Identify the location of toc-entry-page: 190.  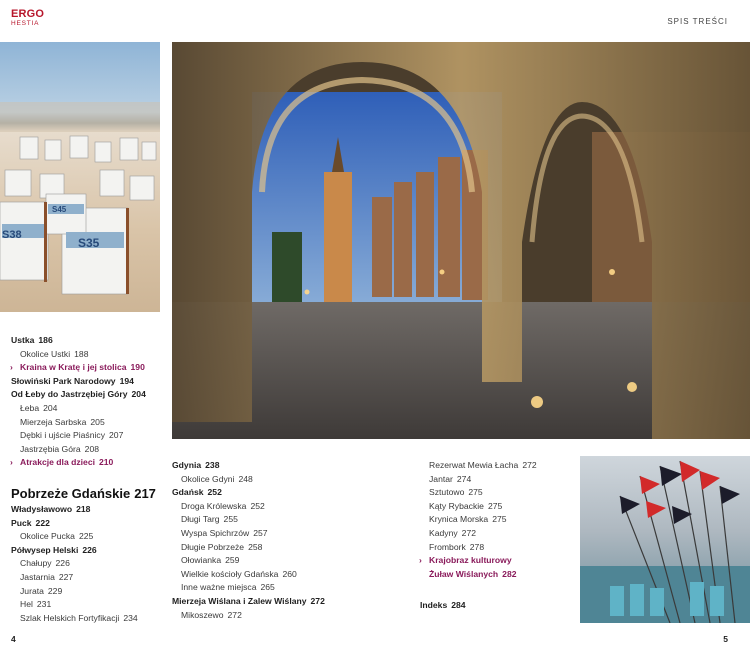
(137, 367).